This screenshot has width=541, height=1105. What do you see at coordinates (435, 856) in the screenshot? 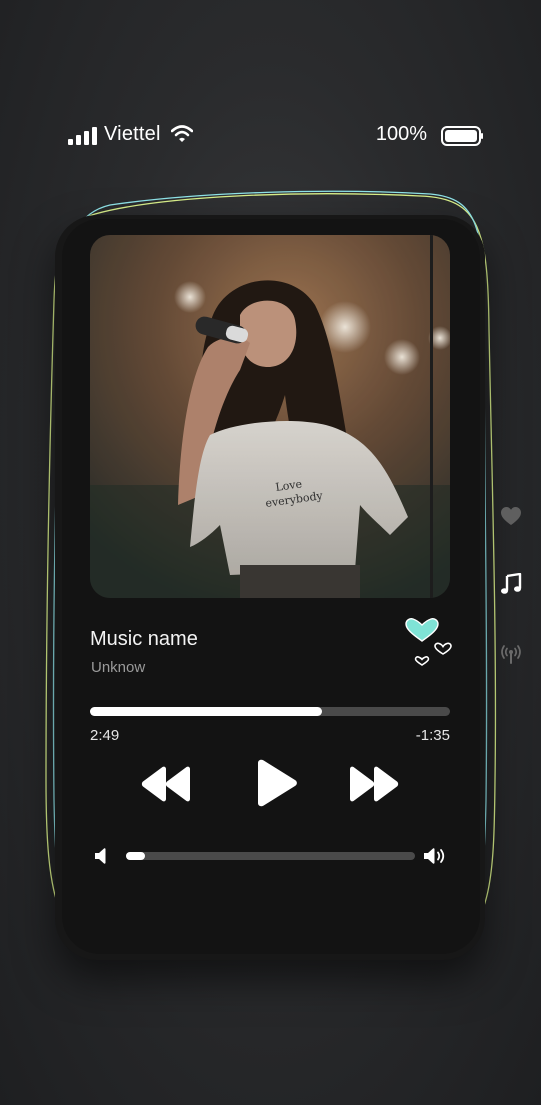
I see `volume-high-icon` at bounding box center [435, 856].